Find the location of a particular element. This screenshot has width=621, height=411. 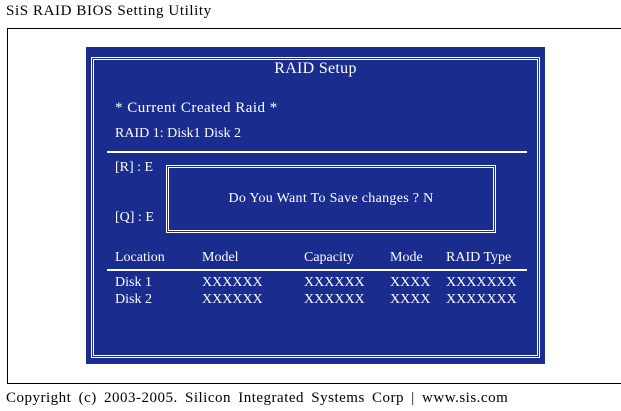

save-changes-prompt: Do You Want To Save changes ? N is located at coordinates (331, 199).